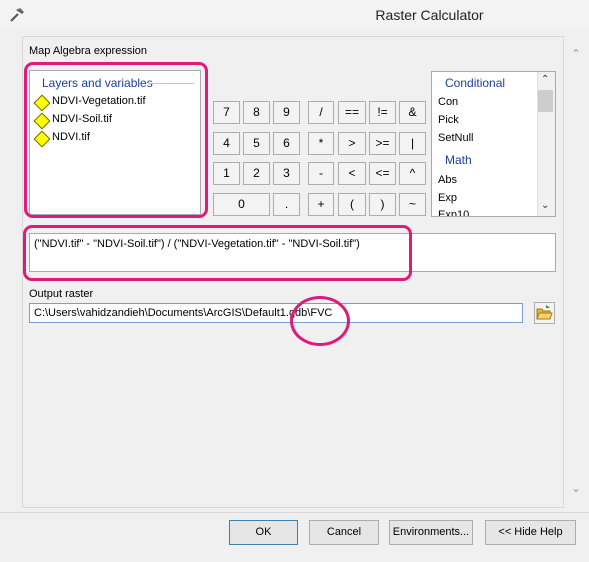  I want to click on browse-button, so click(544, 313).